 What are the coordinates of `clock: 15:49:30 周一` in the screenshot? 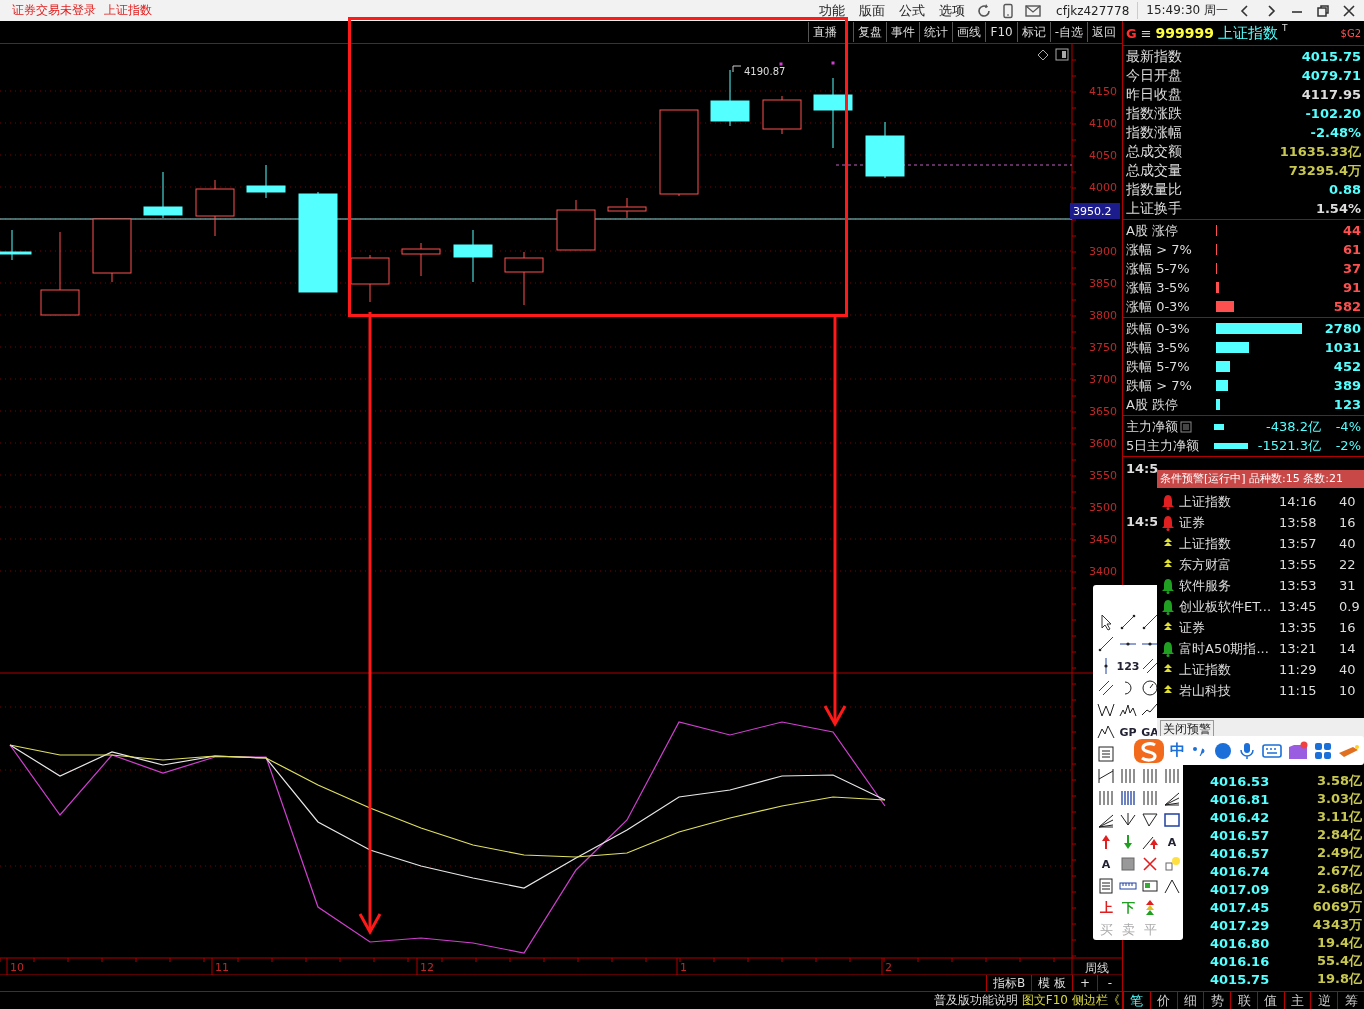 It's located at (1182, 10).